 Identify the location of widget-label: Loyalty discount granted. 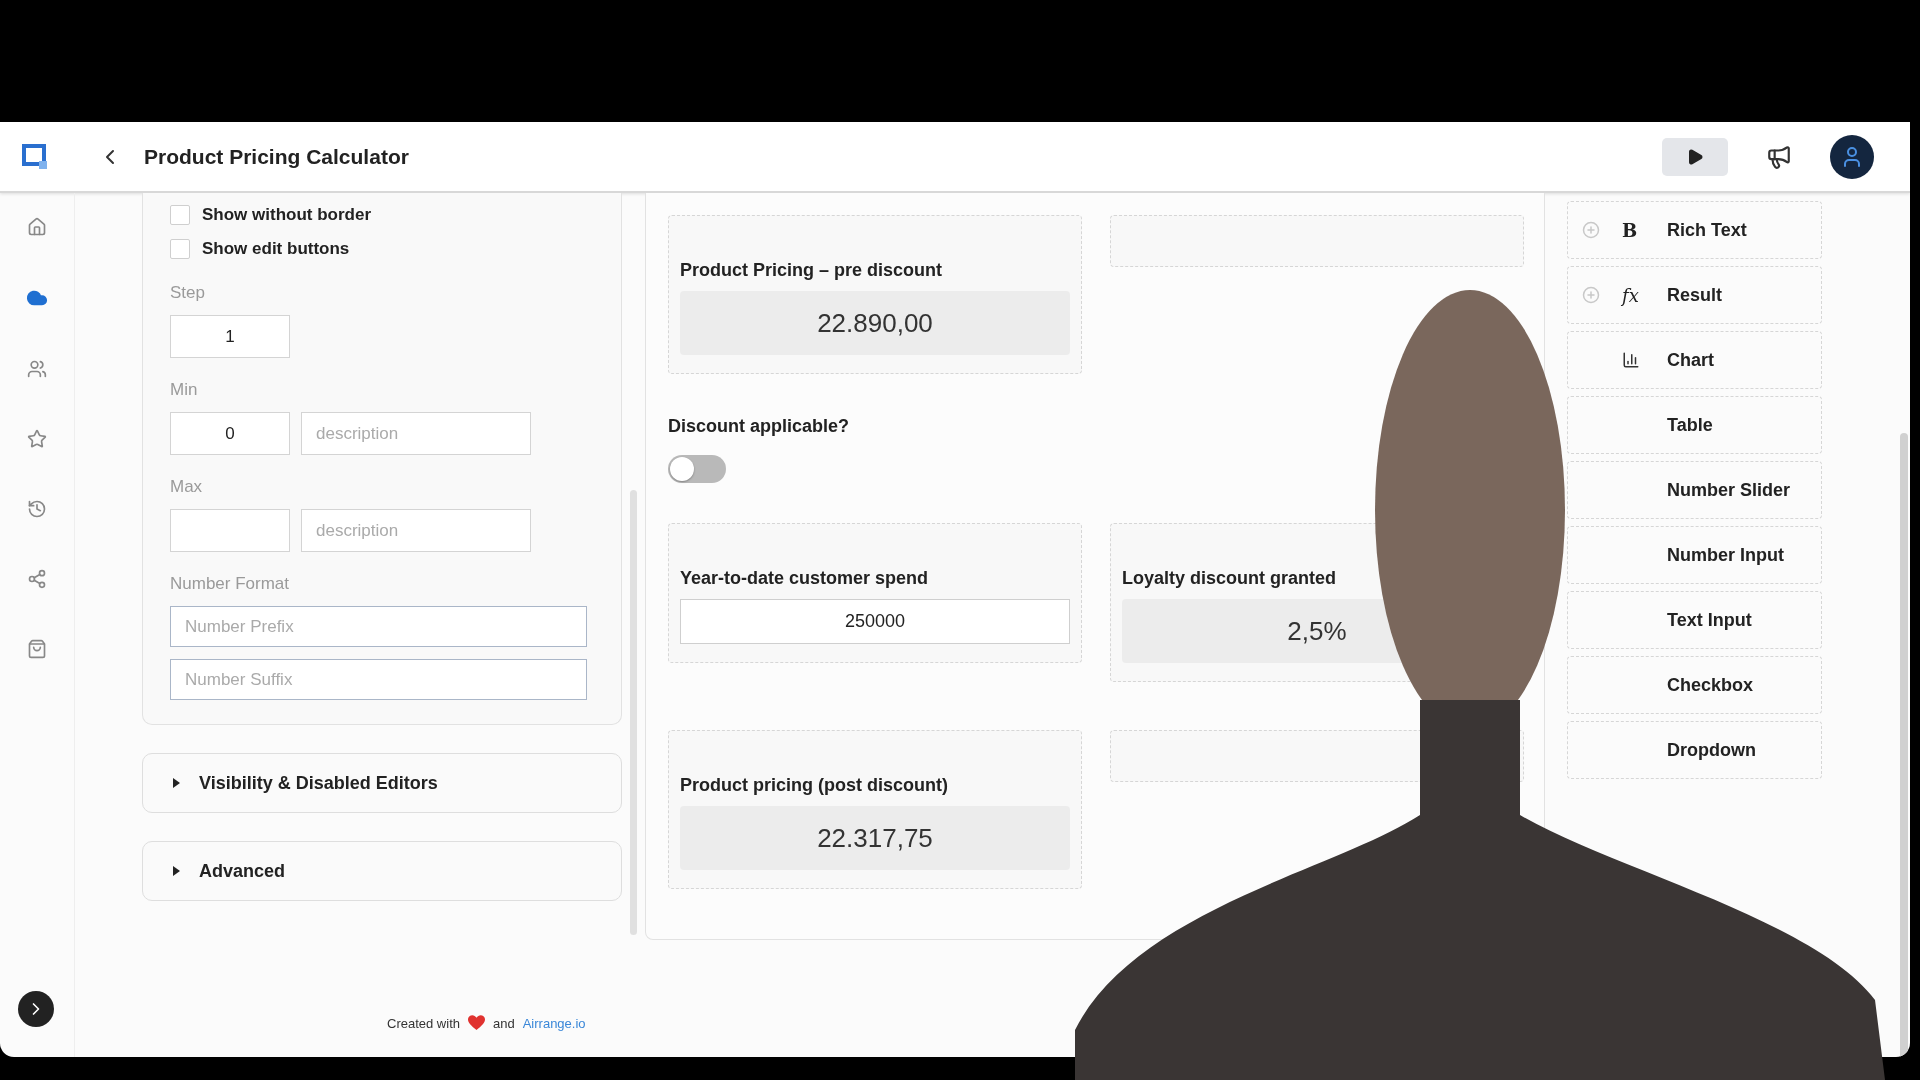
(1230, 578).